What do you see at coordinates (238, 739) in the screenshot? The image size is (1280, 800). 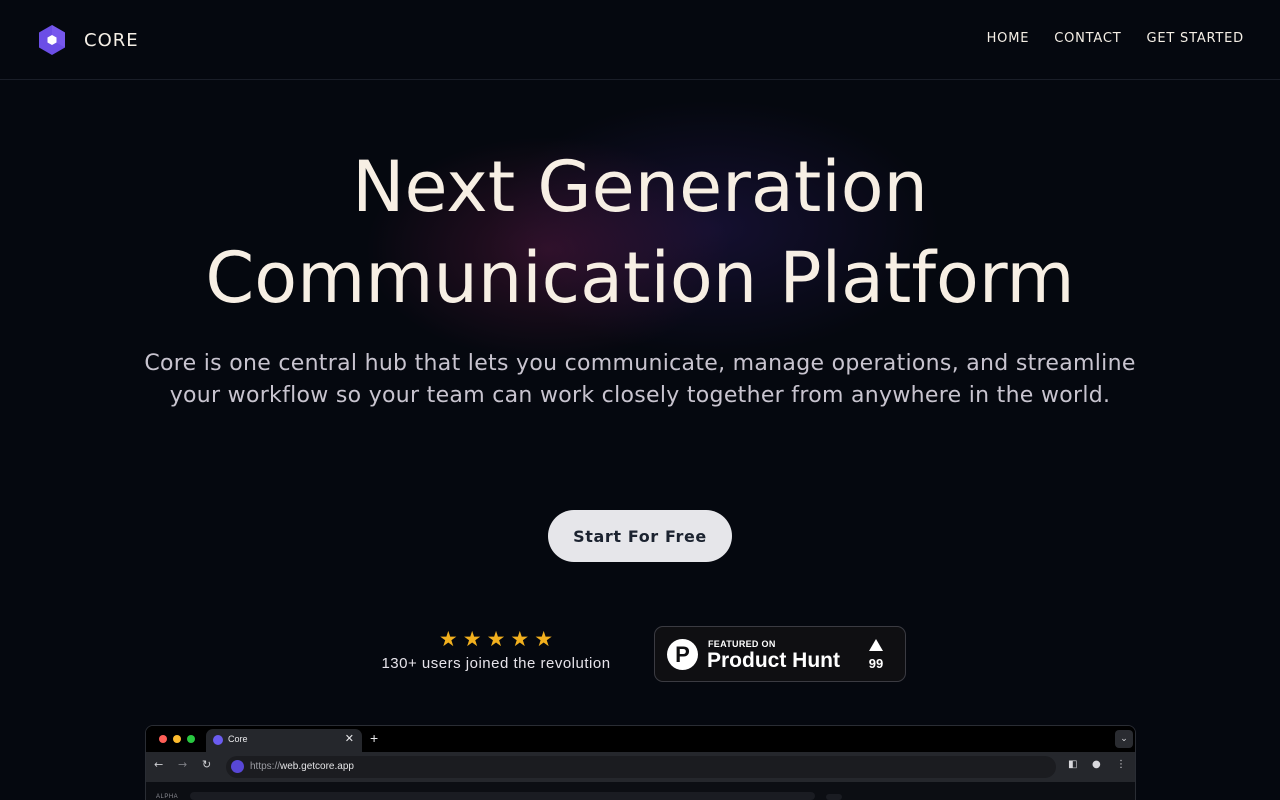 I see `tab-title: Core` at bounding box center [238, 739].